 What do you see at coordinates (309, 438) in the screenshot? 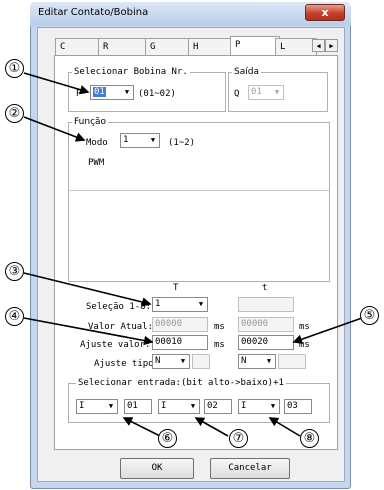
I see `callout-8: ⑧` at bounding box center [309, 438].